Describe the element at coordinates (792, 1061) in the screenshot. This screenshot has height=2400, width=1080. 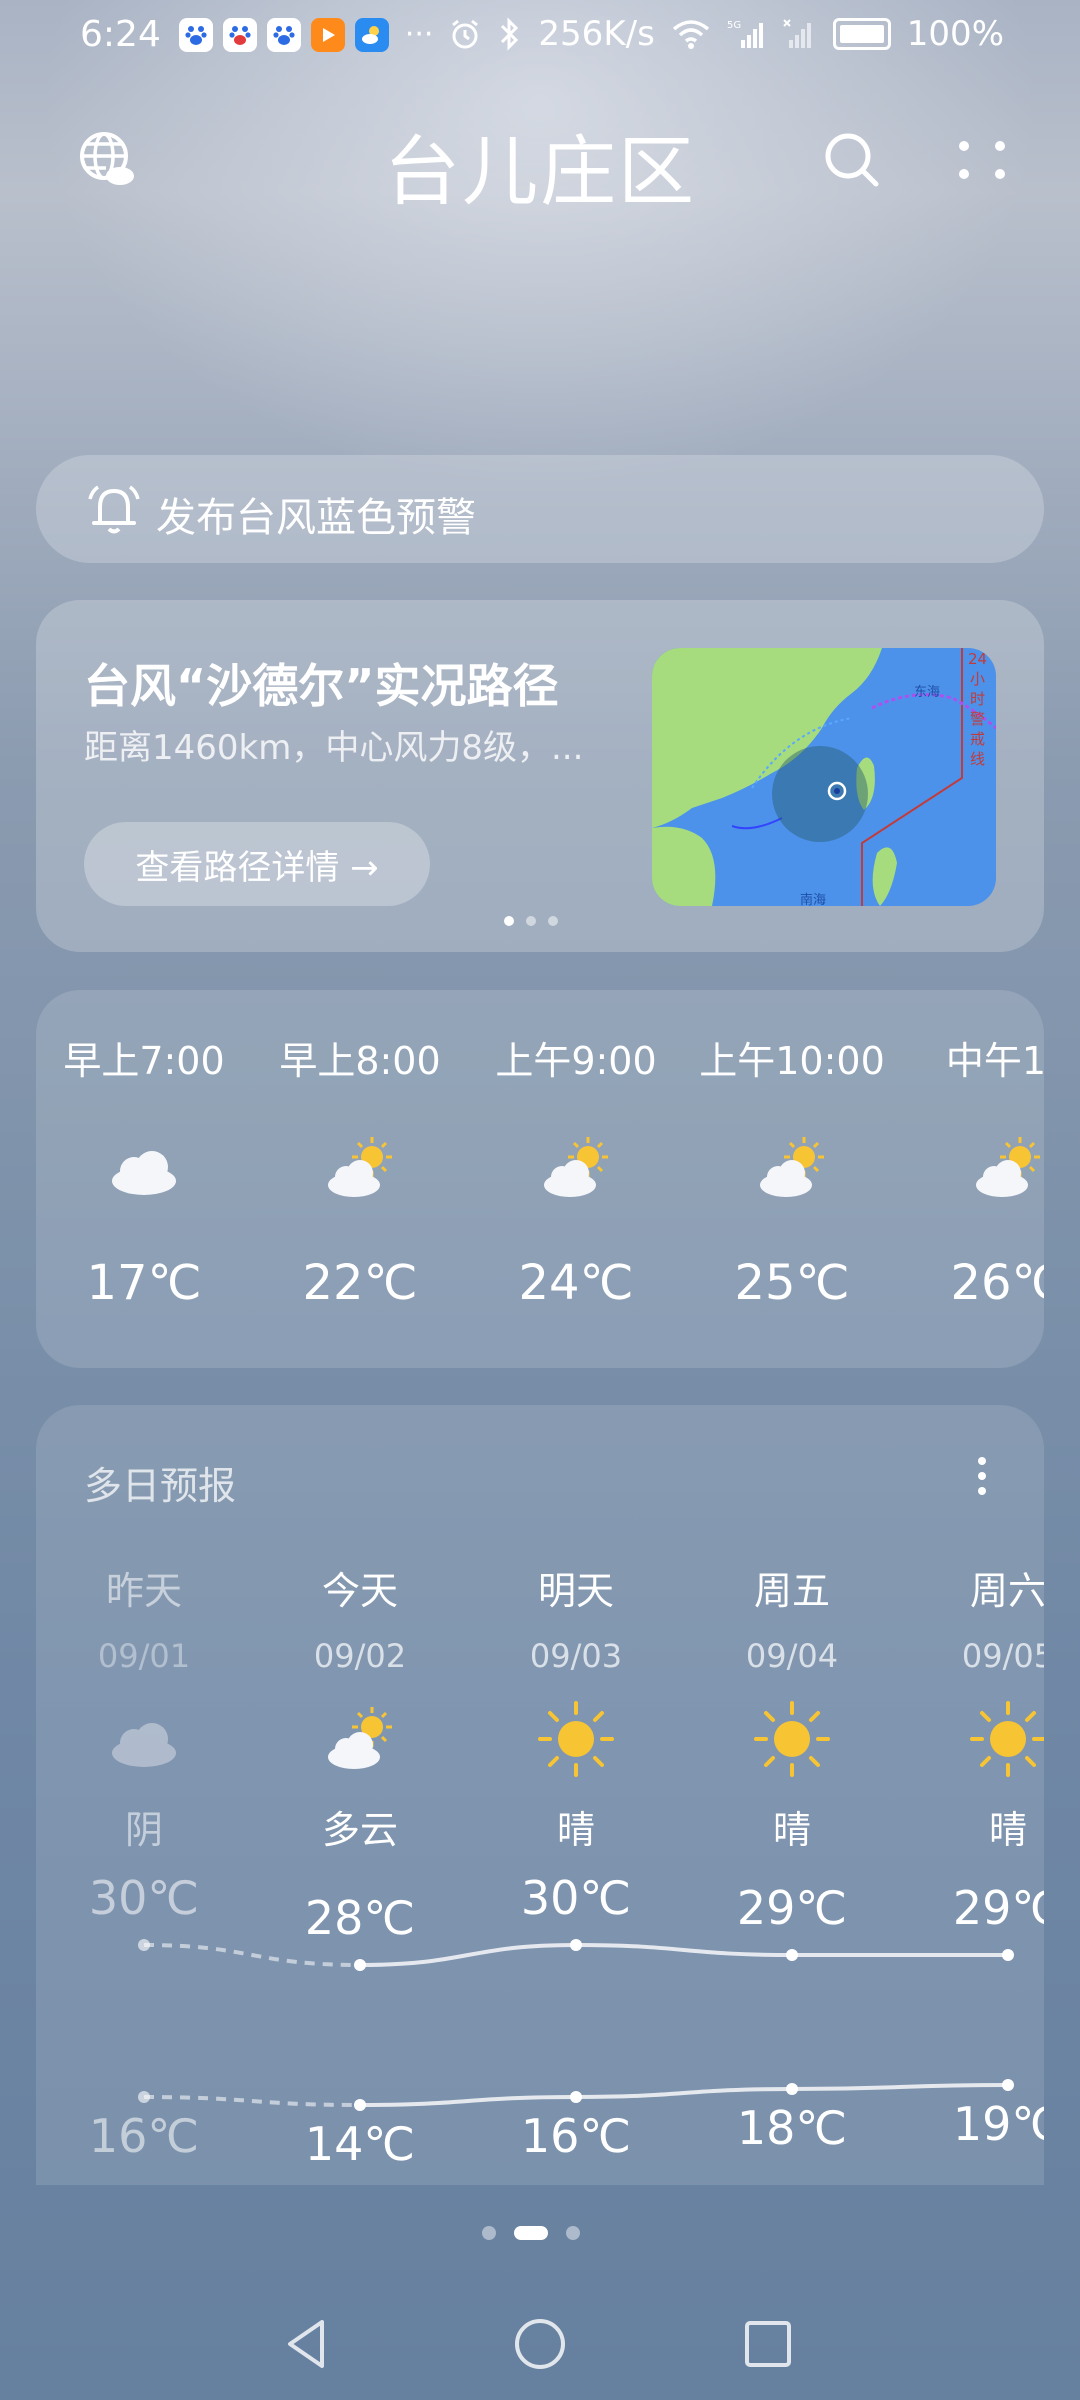
I see `hourly-time: 上午10:00` at that location.